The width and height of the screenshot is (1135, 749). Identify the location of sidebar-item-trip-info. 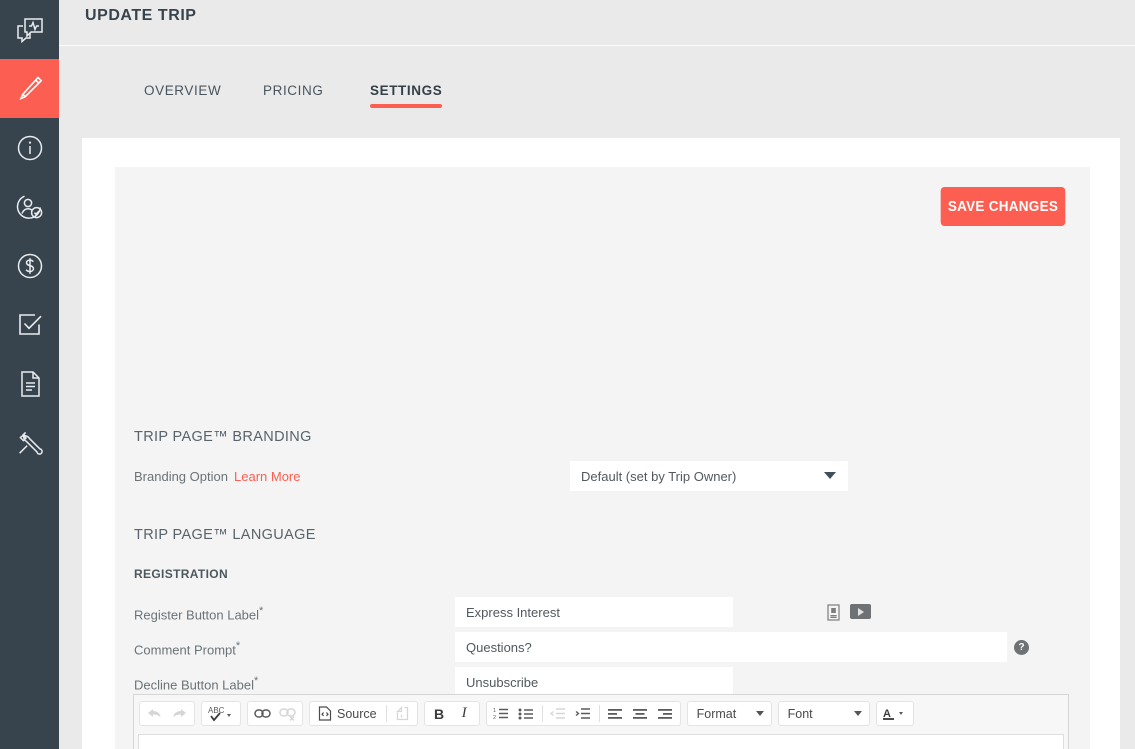
(29, 147).